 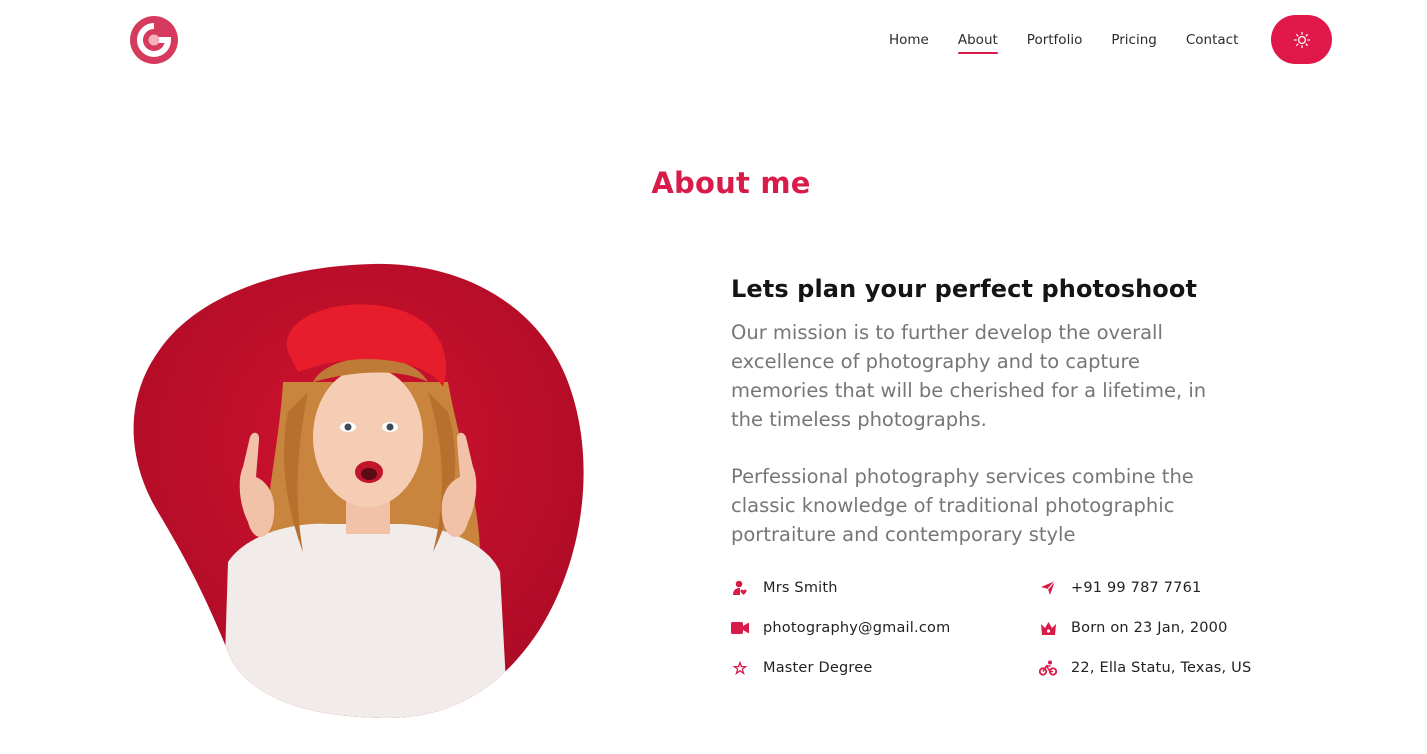 I want to click on info-birthday: Born on 23 Jan, 2000, so click(x=1165, y=628).